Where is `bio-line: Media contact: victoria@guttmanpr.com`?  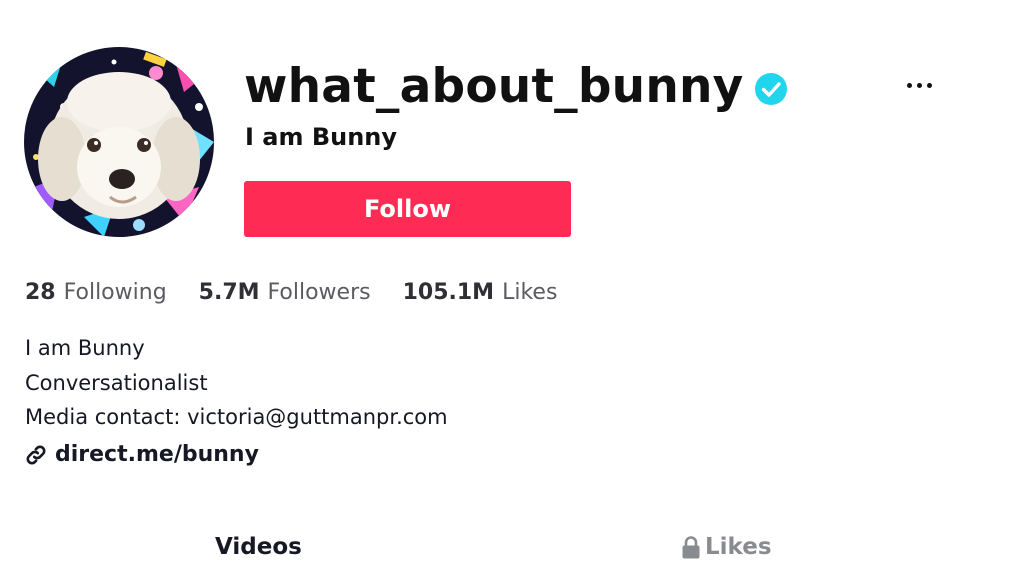
bio-line: Media contact: victoria@guttmanpr.com is located at coordinates (236, 417).